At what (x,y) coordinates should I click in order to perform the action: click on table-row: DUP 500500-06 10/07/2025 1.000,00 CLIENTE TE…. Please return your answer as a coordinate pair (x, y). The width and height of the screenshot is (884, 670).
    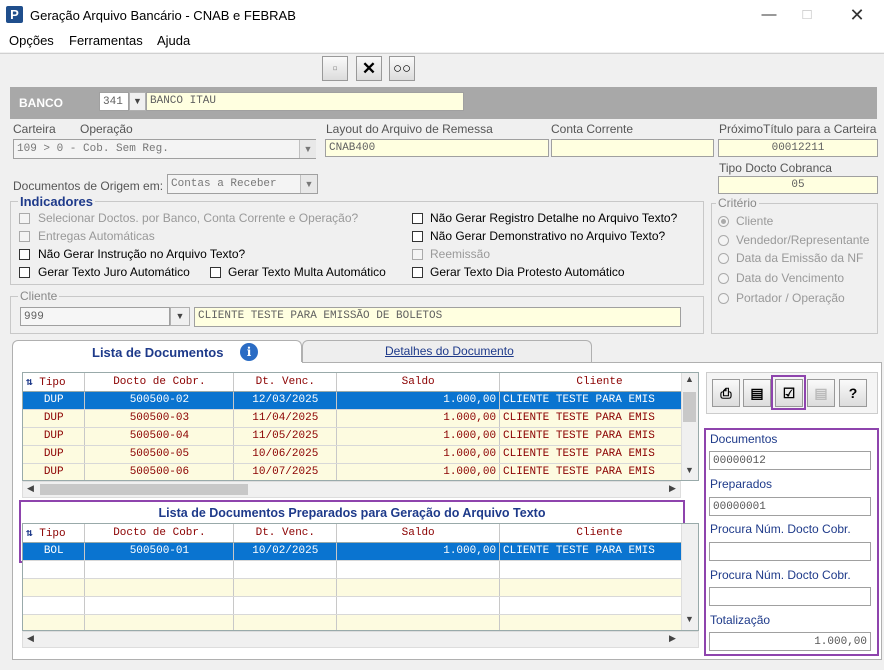
    Looking at the image, I should click on (360, 471).